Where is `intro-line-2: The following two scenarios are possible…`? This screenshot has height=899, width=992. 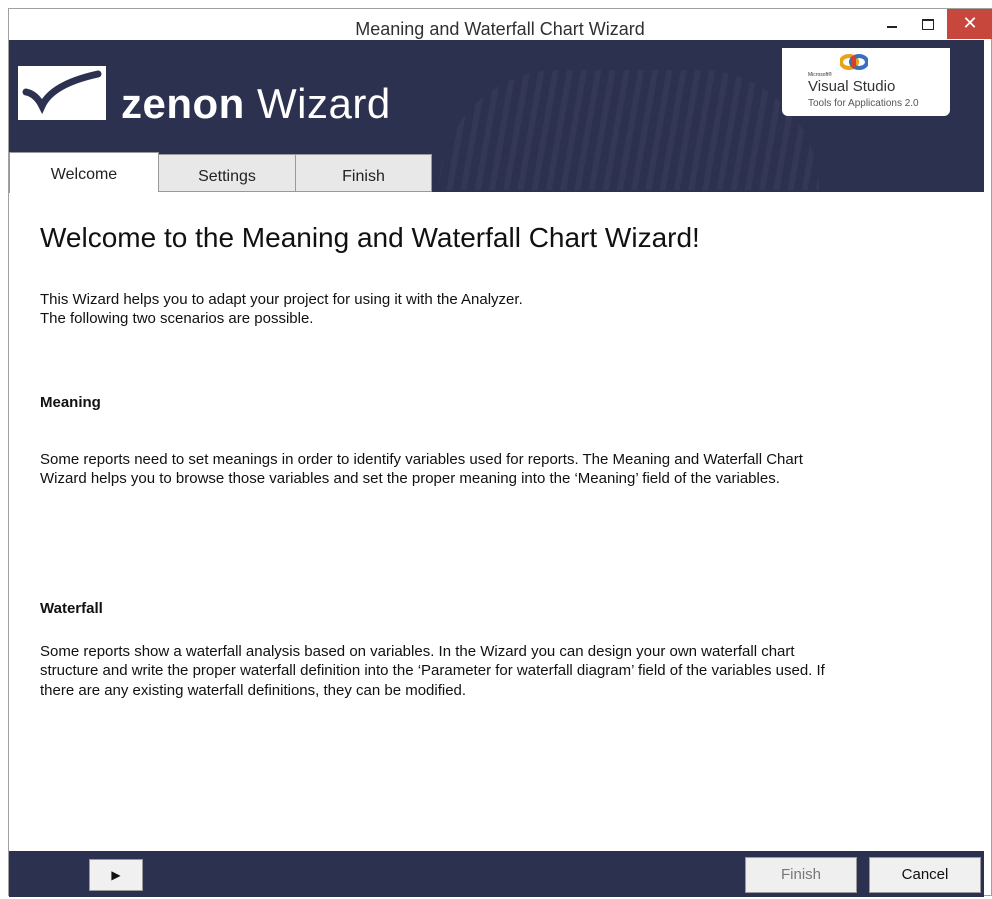
intro-line-2: The following two scenarios are possible… is located at coordinates (177, 318).